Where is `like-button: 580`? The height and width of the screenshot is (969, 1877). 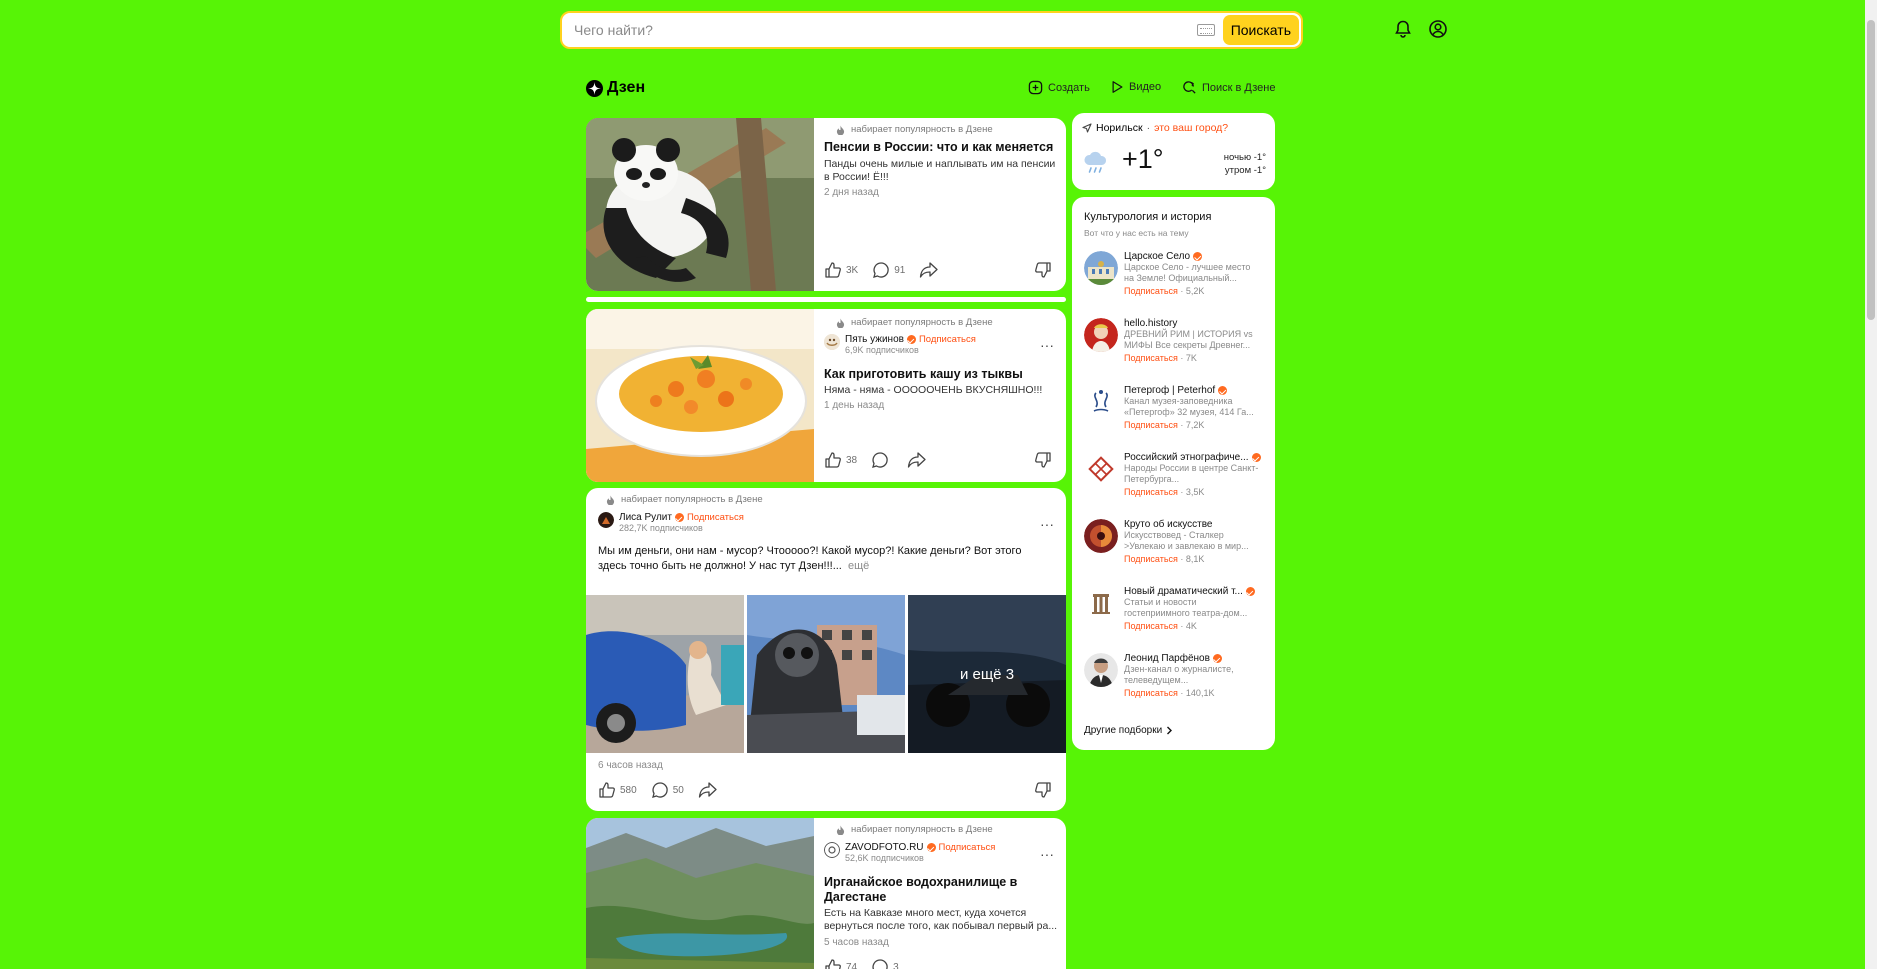 like-button: 580 is located at coordinates (617, 790).